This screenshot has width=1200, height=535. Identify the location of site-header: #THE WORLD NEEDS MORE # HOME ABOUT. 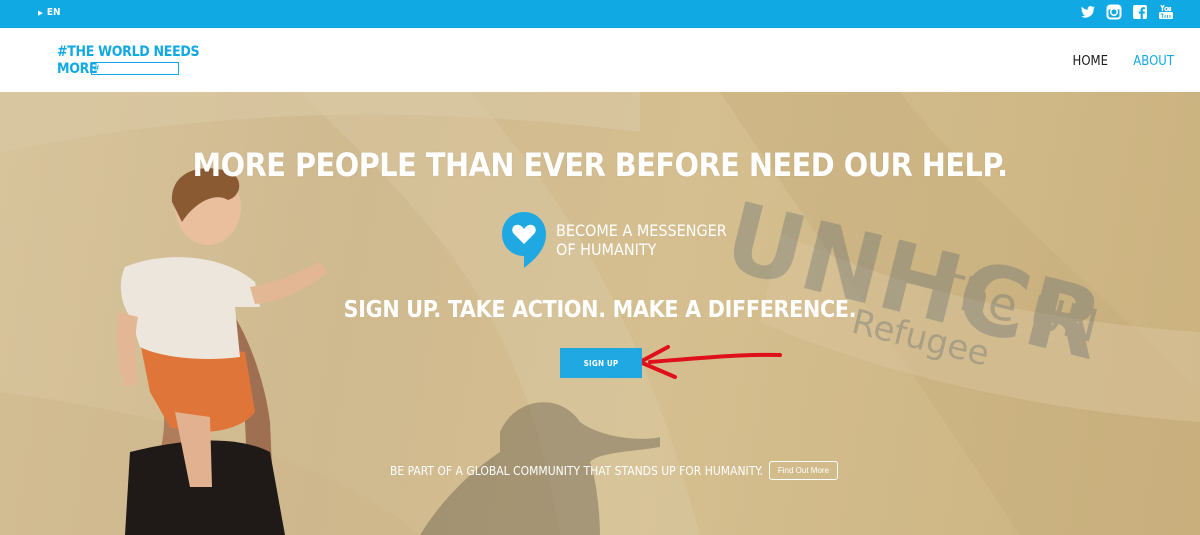
(600, 60).